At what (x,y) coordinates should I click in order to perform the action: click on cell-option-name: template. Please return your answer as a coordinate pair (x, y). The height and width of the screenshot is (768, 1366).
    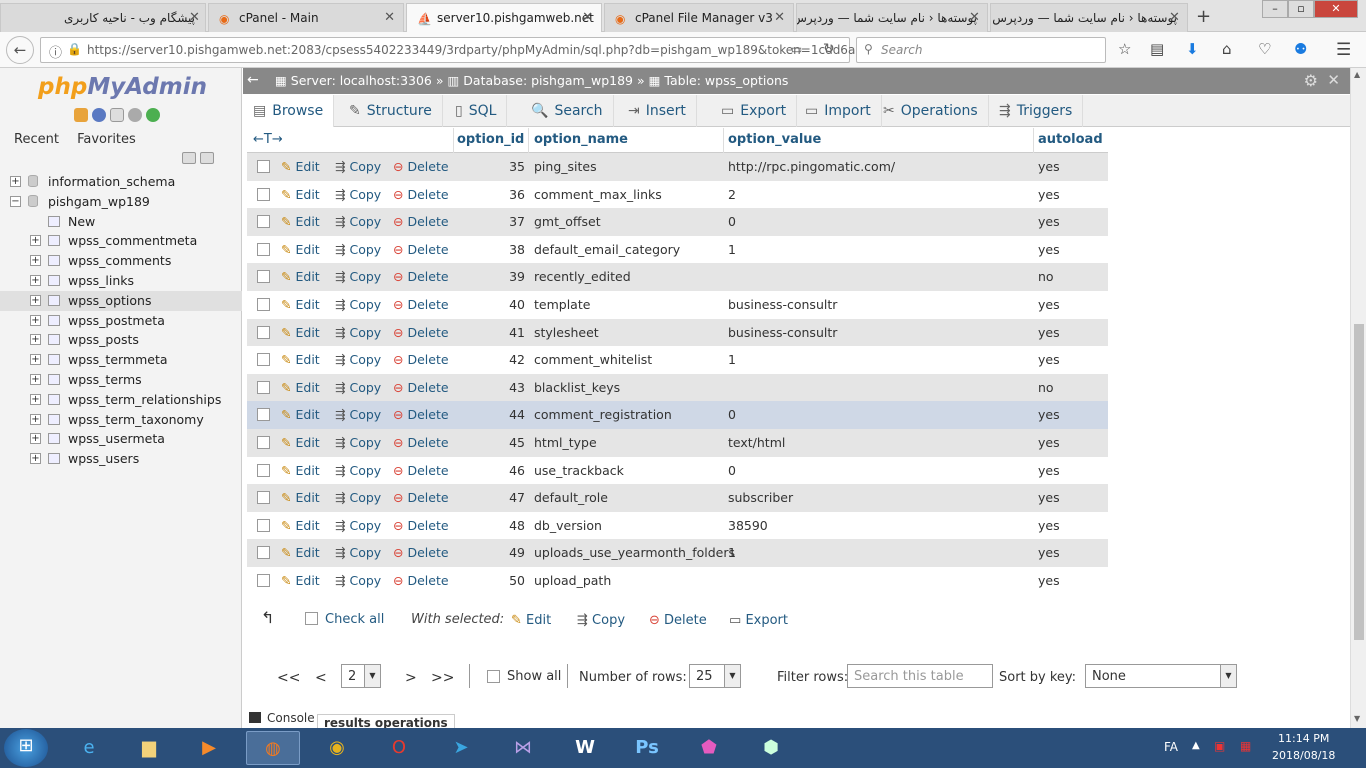
    Looking at the image, I should click on (562, 304).